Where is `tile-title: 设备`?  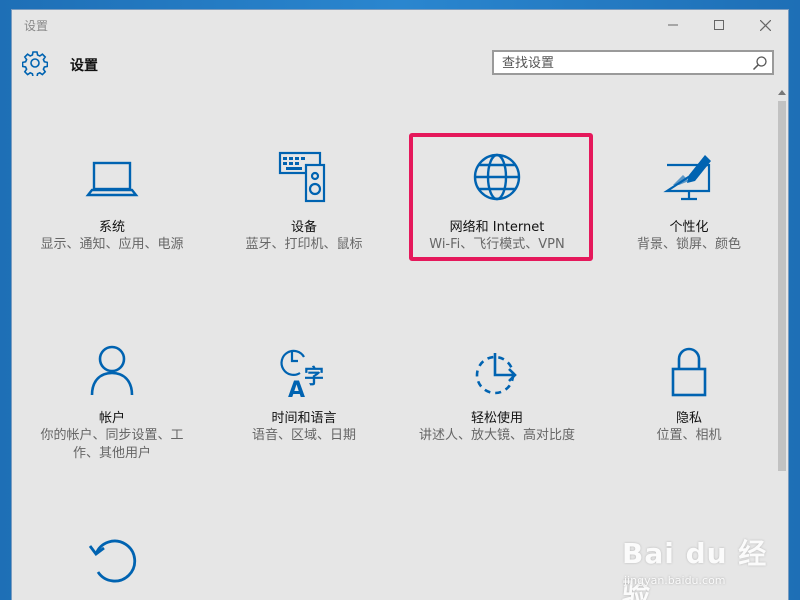
tile-title: 设备 is located at coordinates (303, 227).